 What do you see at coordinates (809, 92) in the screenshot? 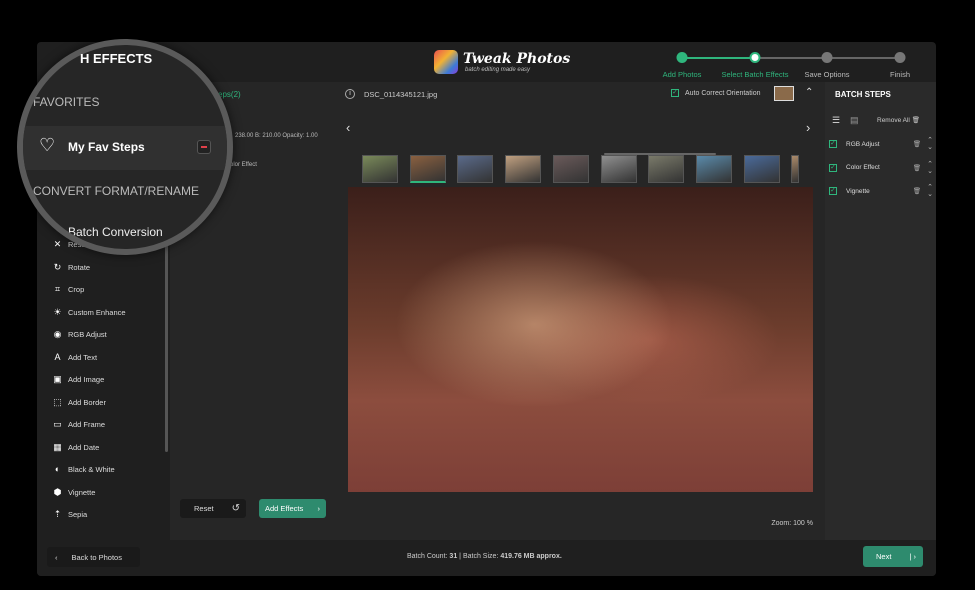
I see `collapse-icon: ⌃` at bounding box center [809, 92].